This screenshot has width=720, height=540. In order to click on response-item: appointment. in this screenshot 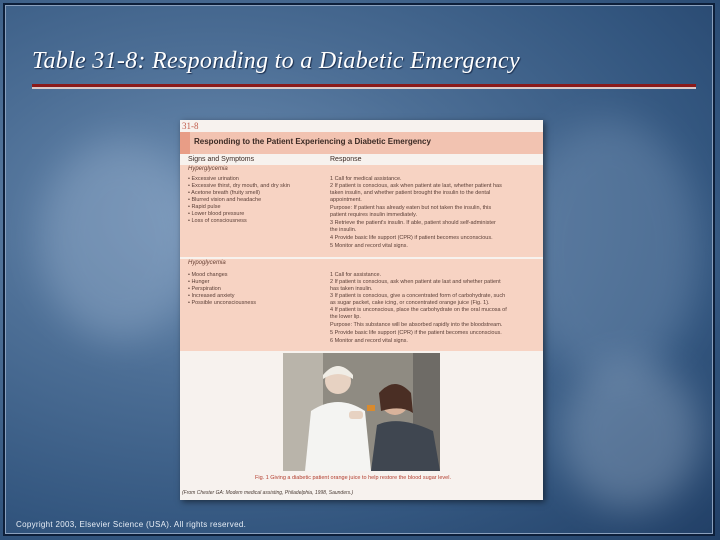, I will do `click(346, 200)`.